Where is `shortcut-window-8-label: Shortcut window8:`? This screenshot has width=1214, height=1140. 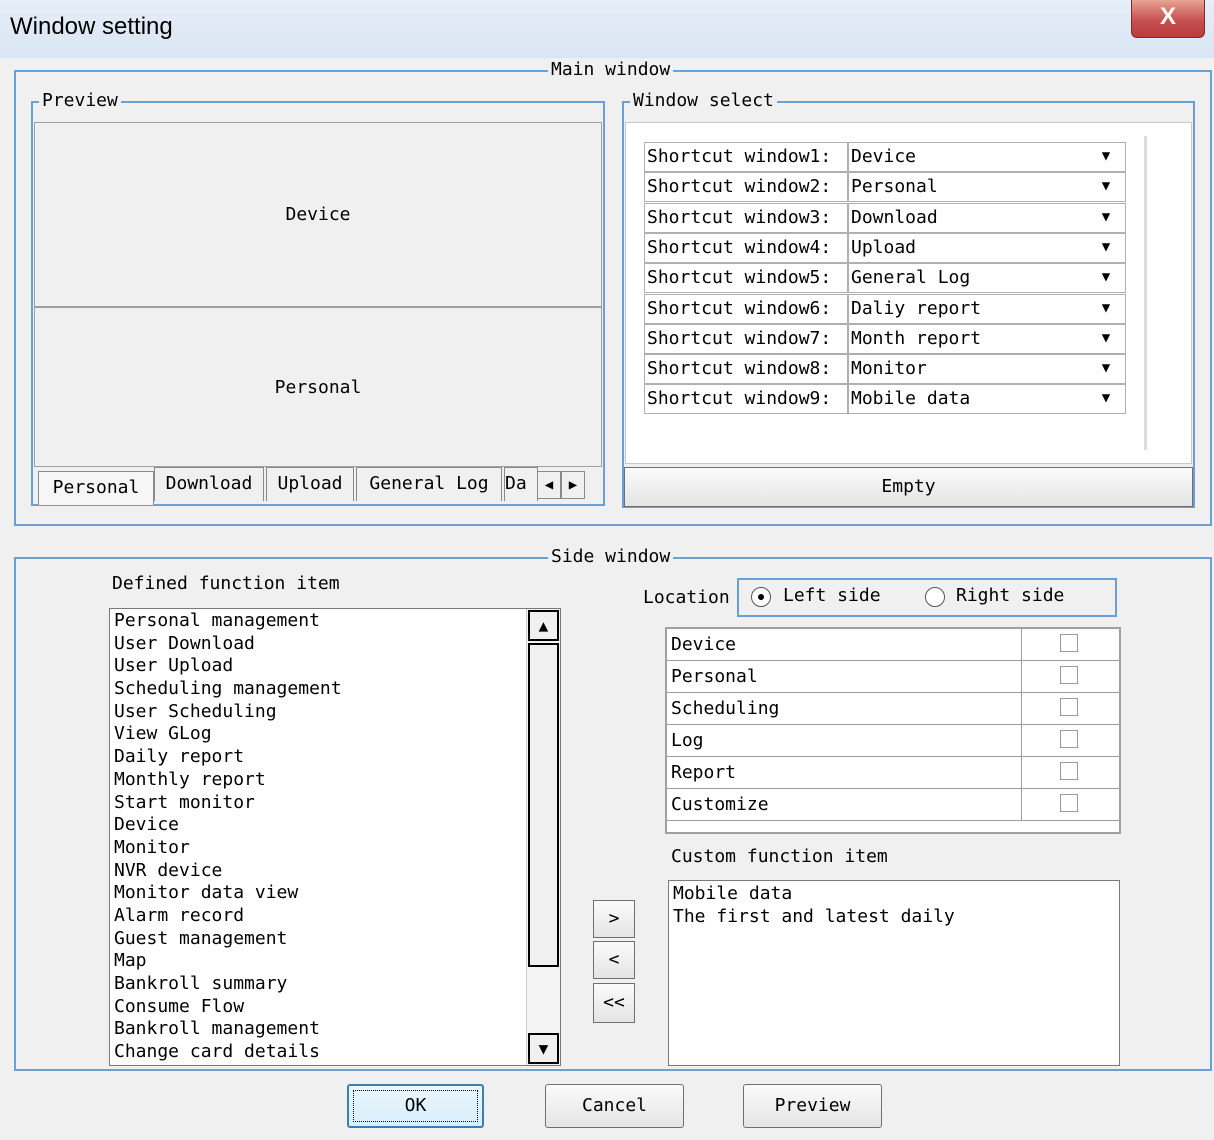 shortcut-window-8-label: Shortcut window8: is located at coordinates (746, 369).